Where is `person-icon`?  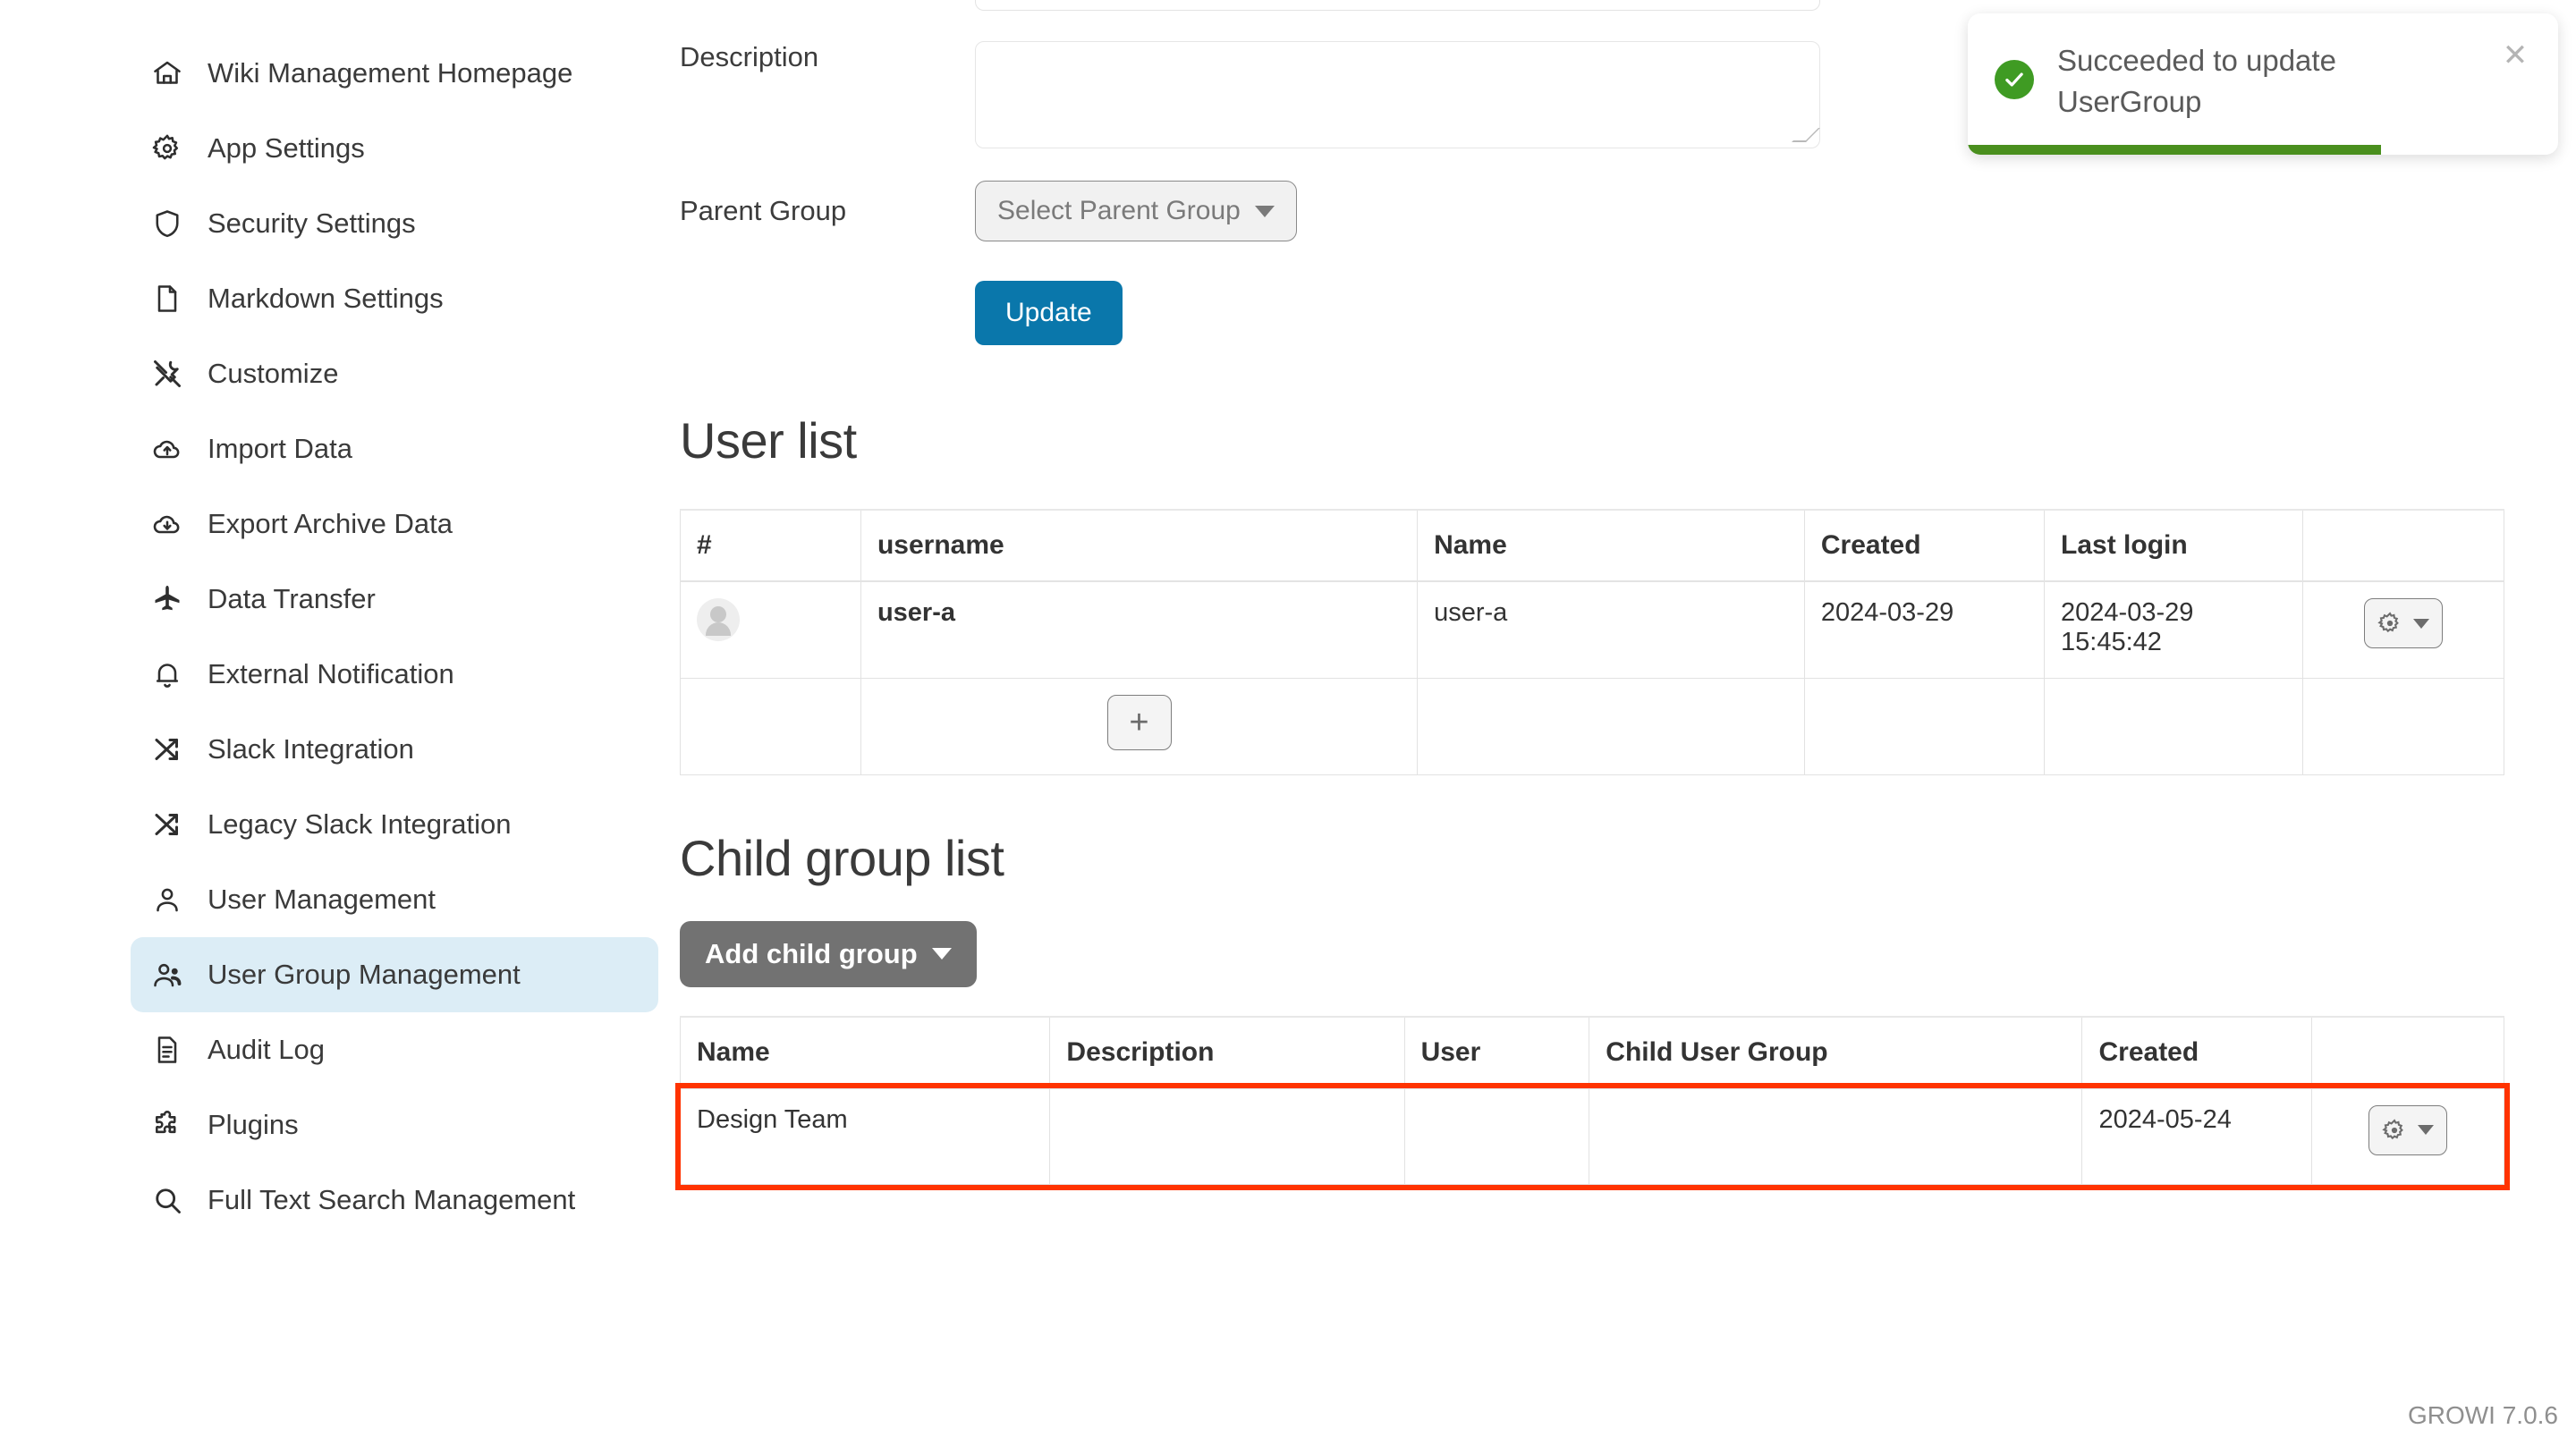 person-icon is located at coordinates (167, 900).